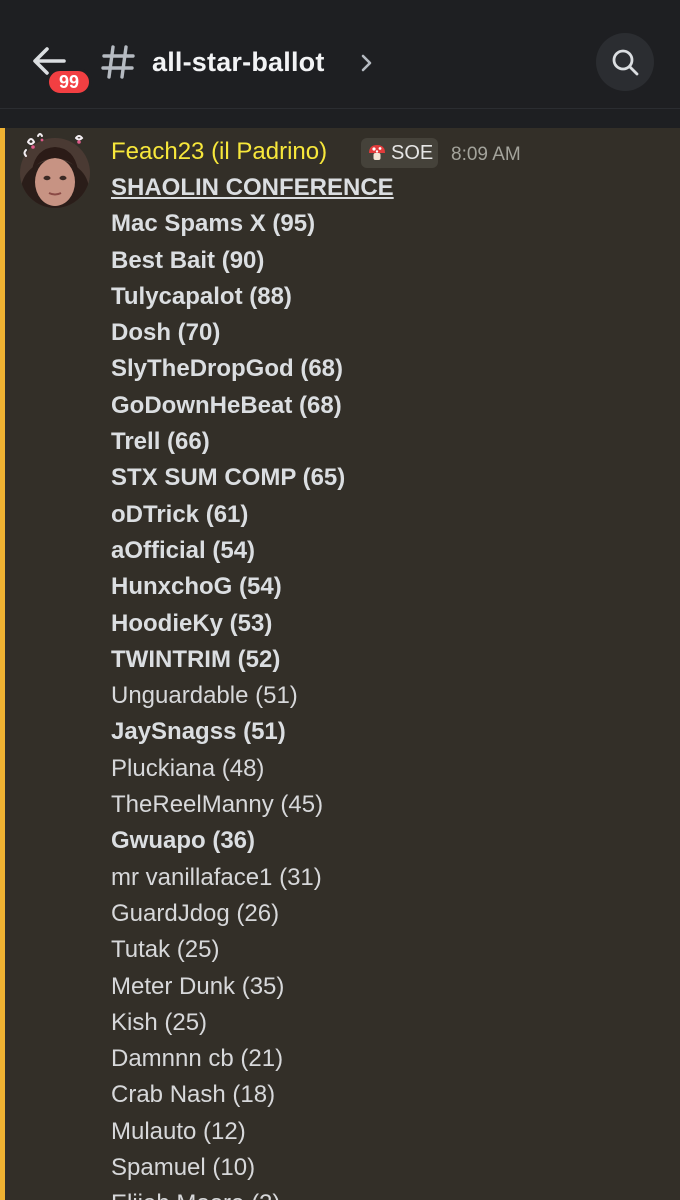 The image size is (680, 1200). Describe the element at coordinates (55, 170) in the screenshot. I see `avatar` at that location.